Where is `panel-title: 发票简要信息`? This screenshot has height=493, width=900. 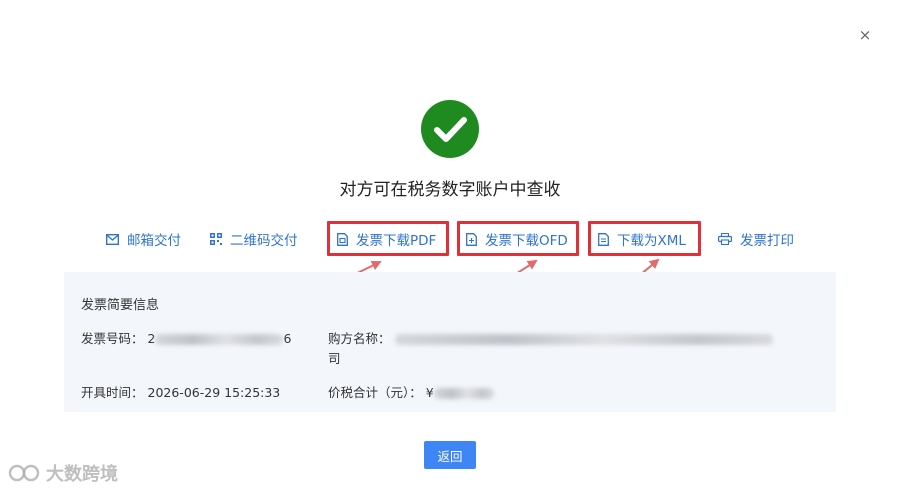
panel-title: 发票简要信息 is located at coordinates (120, 305).